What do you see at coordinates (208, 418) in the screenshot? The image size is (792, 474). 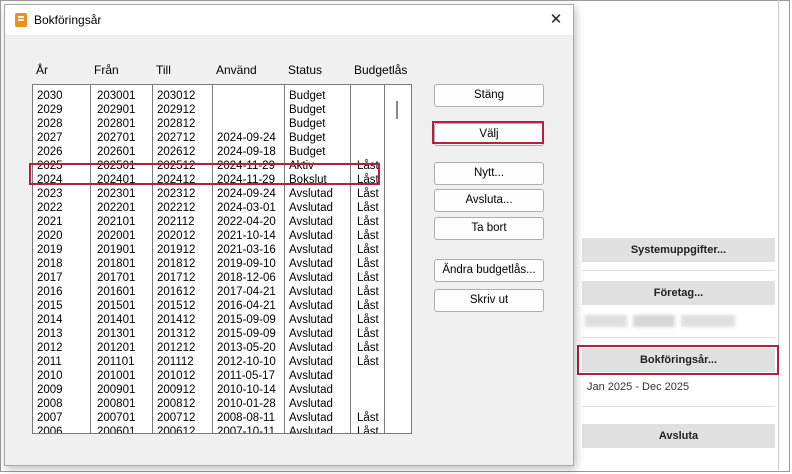 I see `table-row: 2007 200701 200712 2008-08-11 Avslutad Låst` at bounding box center [208, 418].